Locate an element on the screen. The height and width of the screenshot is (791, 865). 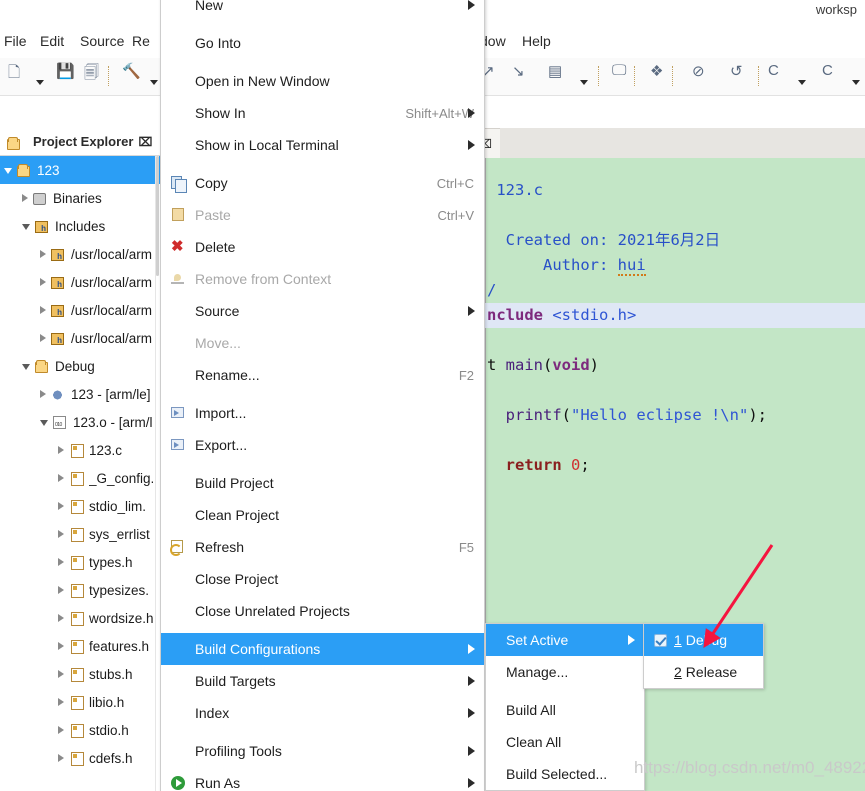
close-icon: ⌧ is located at coordinates (145, 142).